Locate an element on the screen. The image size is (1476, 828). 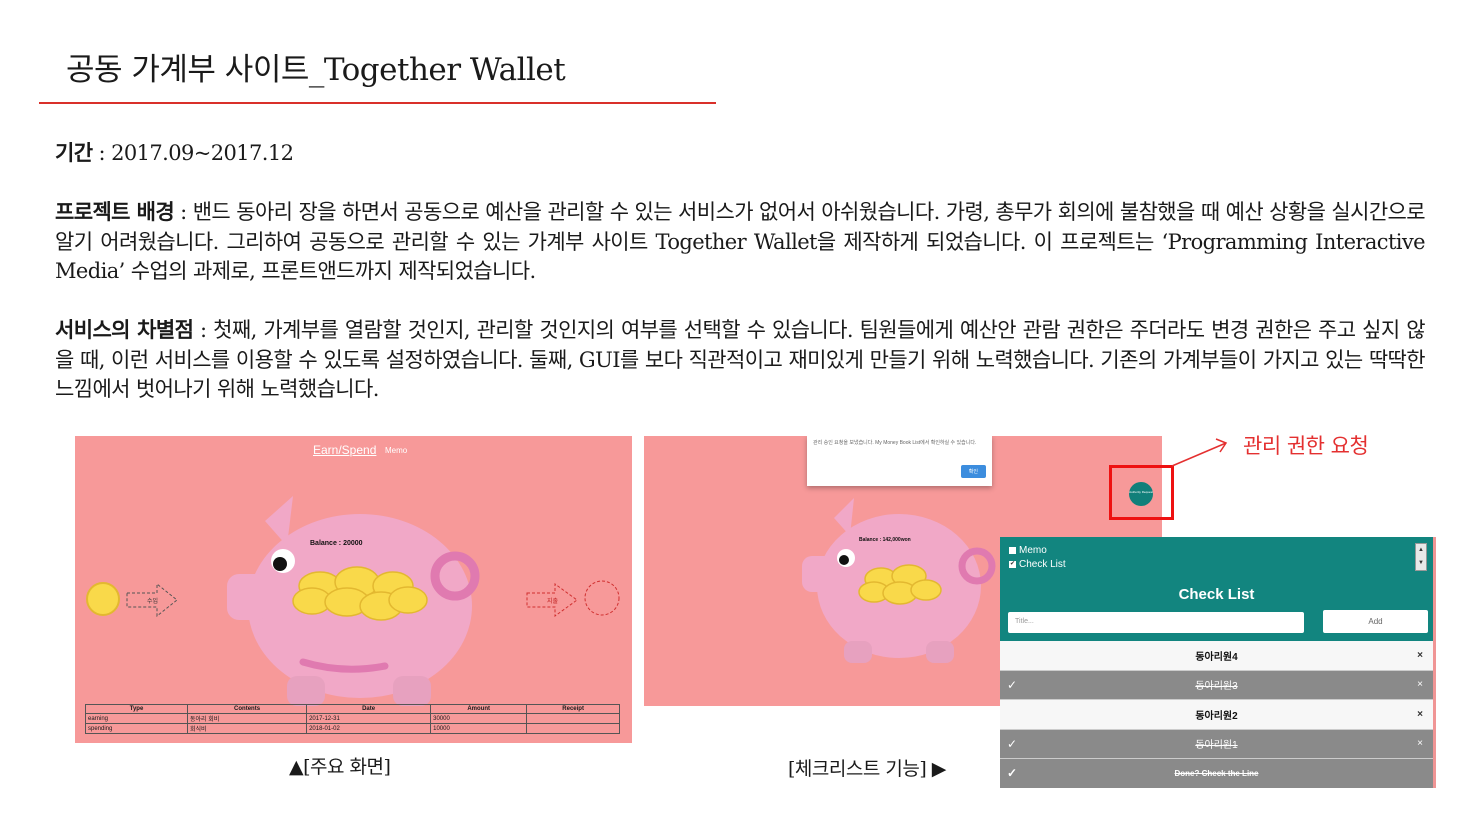
cell-type: spending is located at coordinates (136, 728).